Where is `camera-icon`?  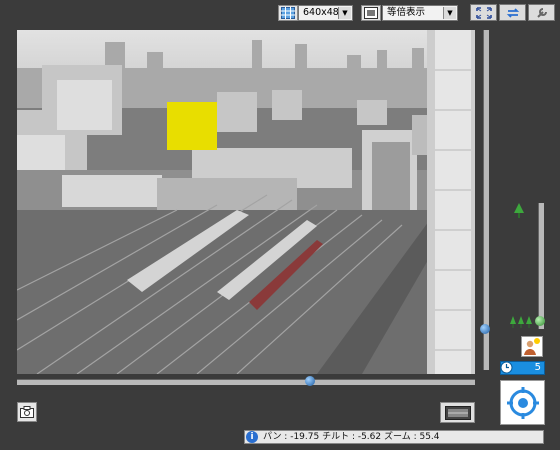 camera-icon is located at coordinates (27, 412).